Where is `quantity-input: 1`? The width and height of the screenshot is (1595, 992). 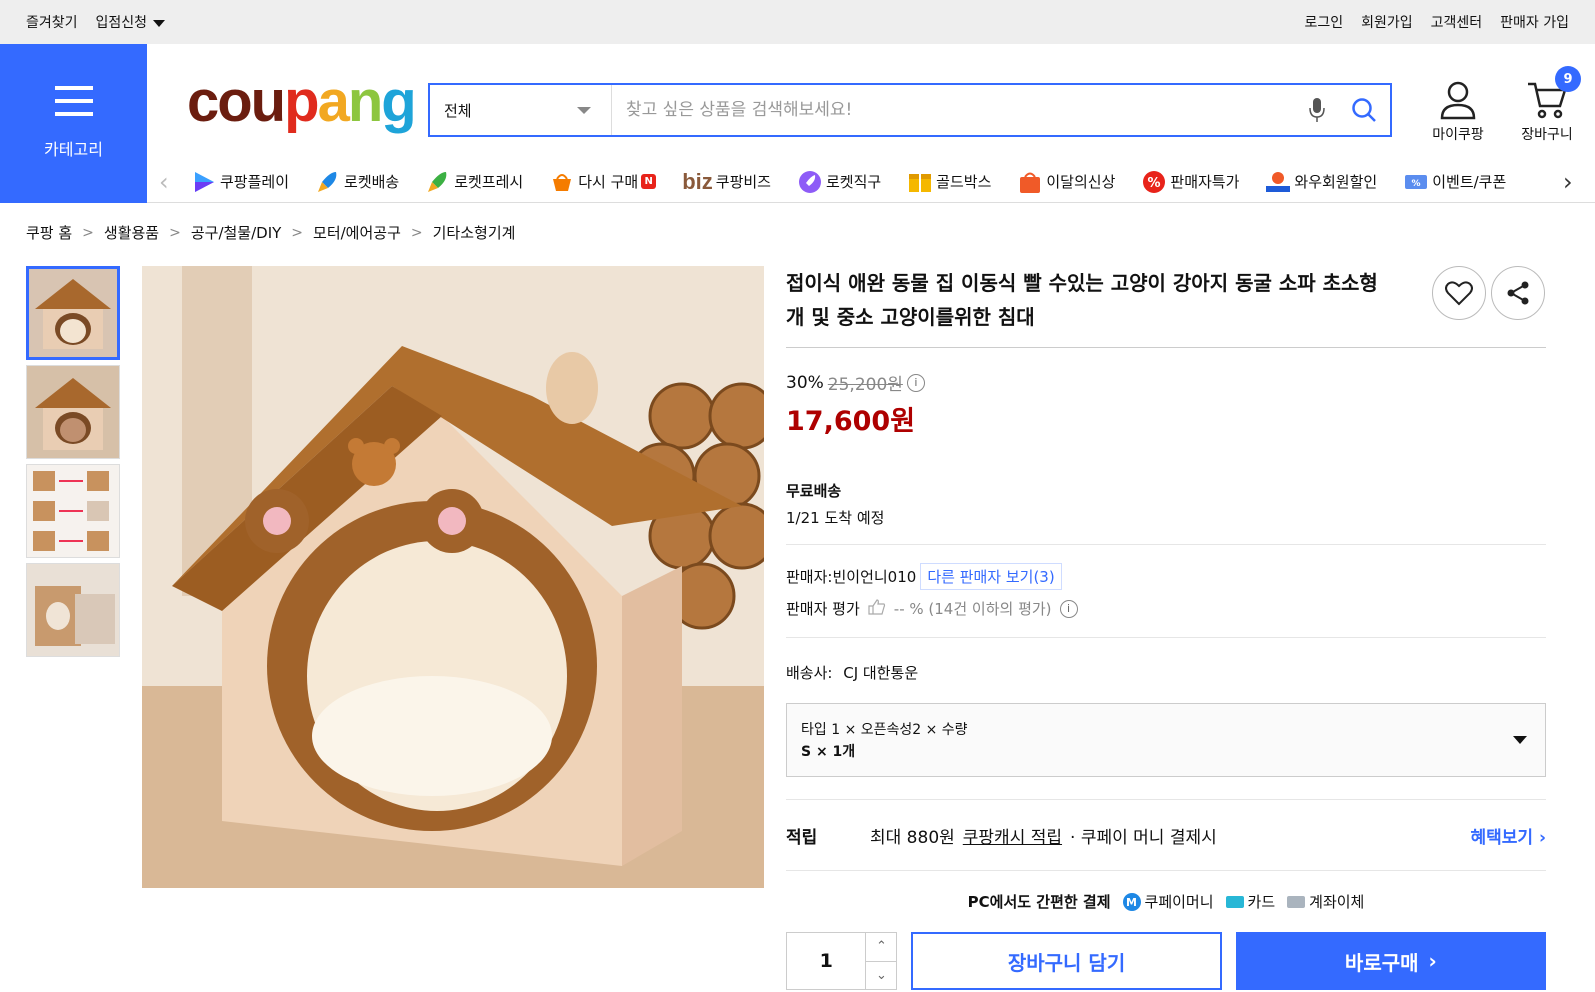 quantity-input: 1 is located at coordinates (827, 961).